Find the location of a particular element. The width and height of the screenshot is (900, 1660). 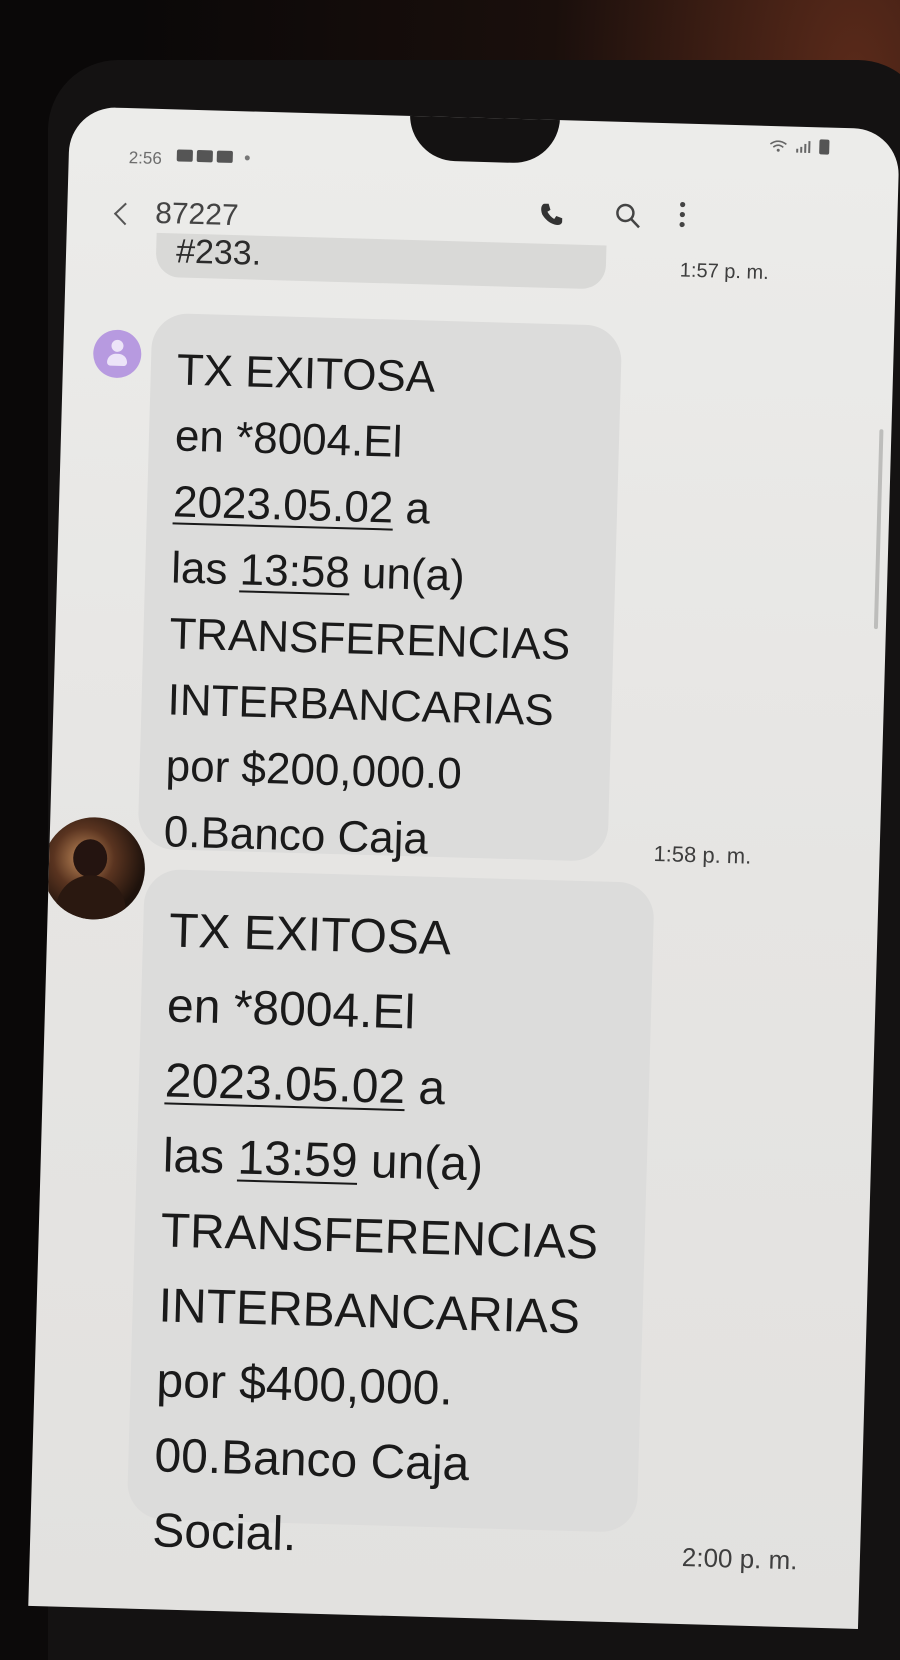

wifi-icon is located at coordinates (778, 145).